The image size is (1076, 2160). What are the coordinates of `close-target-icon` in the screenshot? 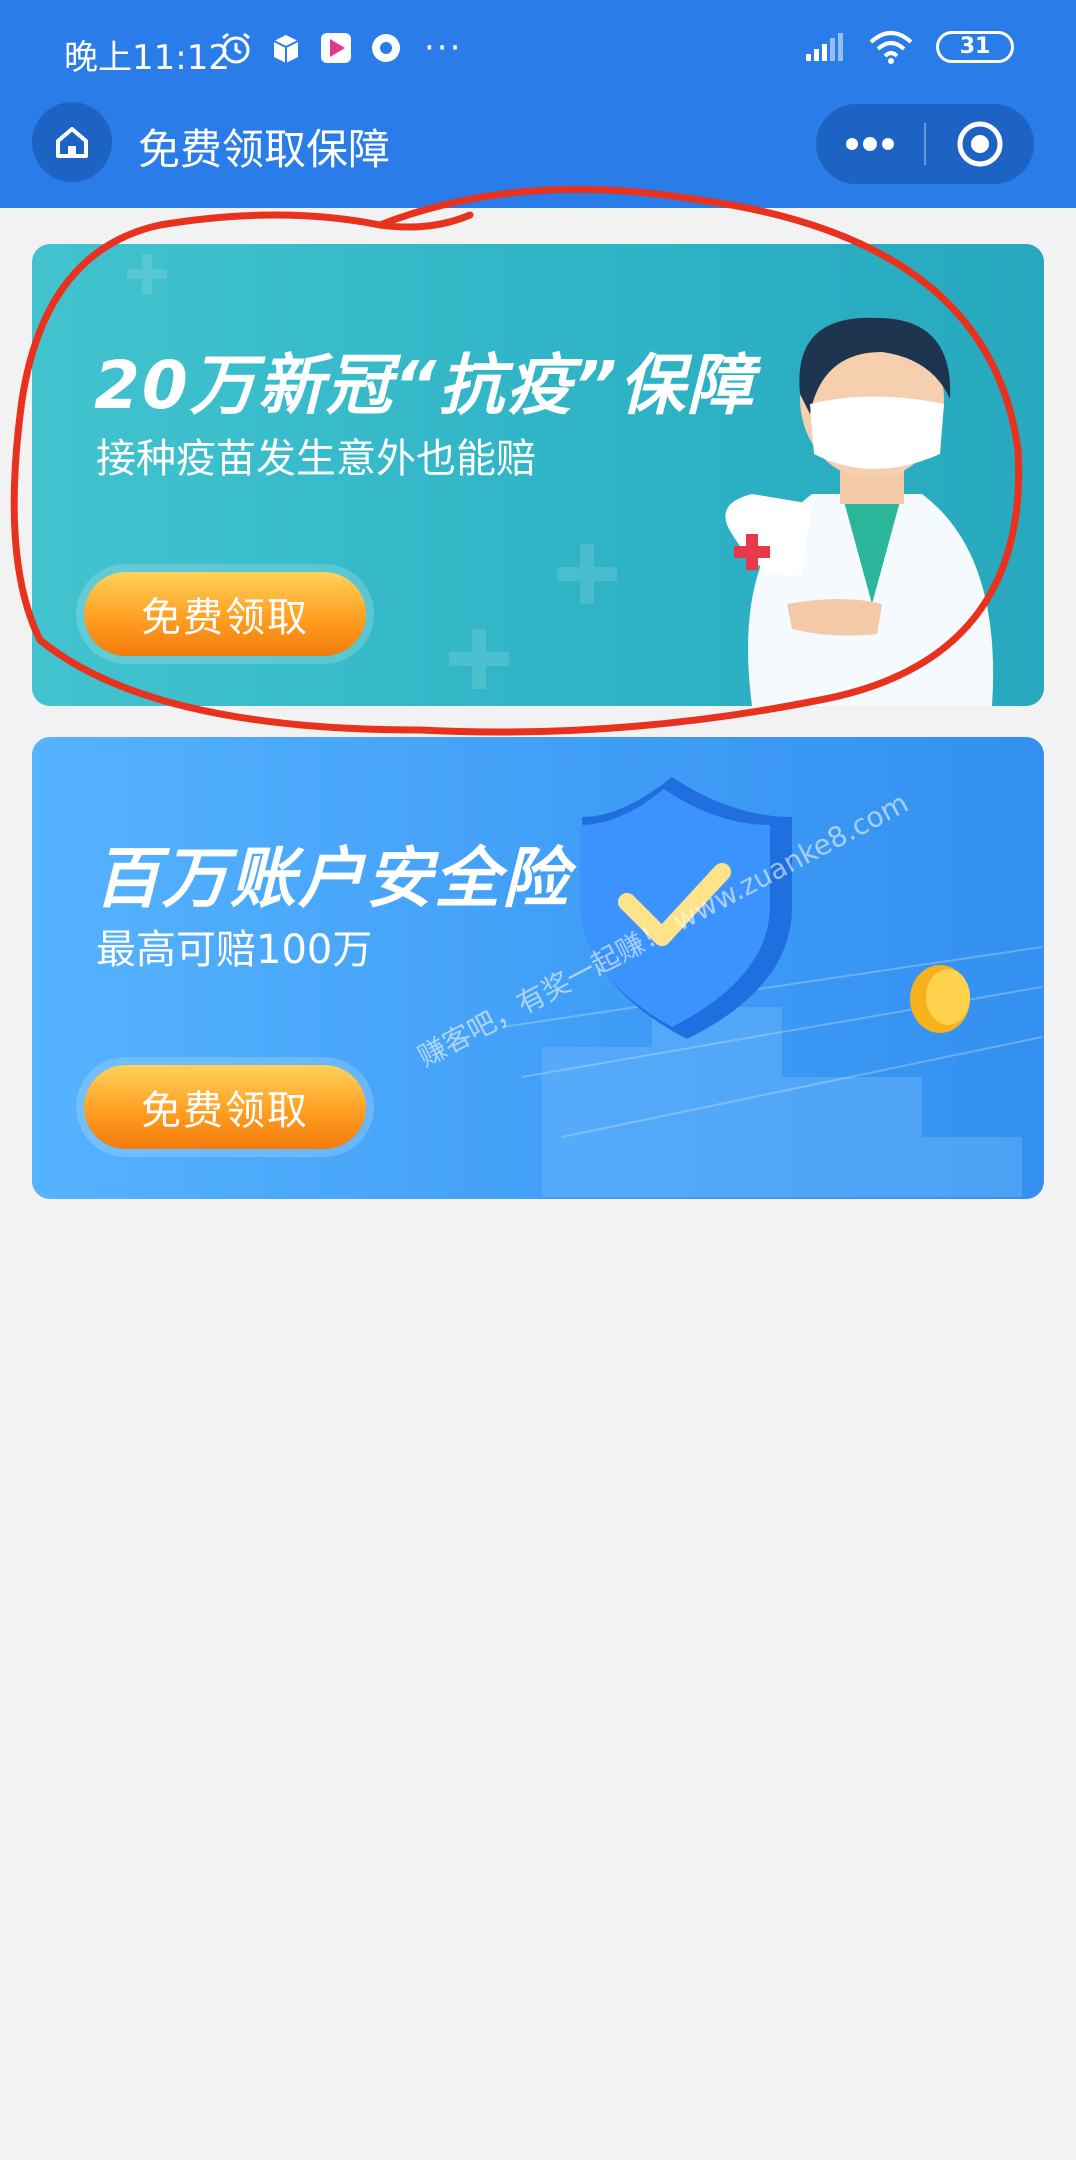 It's located at (980, 144).